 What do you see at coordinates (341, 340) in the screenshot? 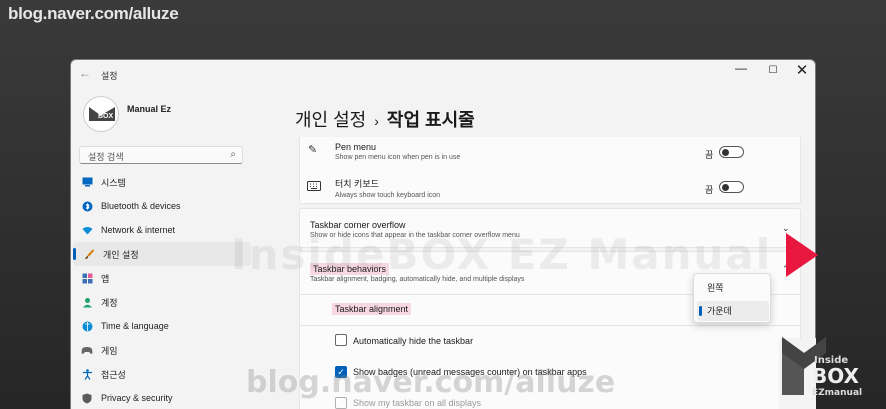
I see `auto-hide-checkbox` at bounding box center [341, 340].